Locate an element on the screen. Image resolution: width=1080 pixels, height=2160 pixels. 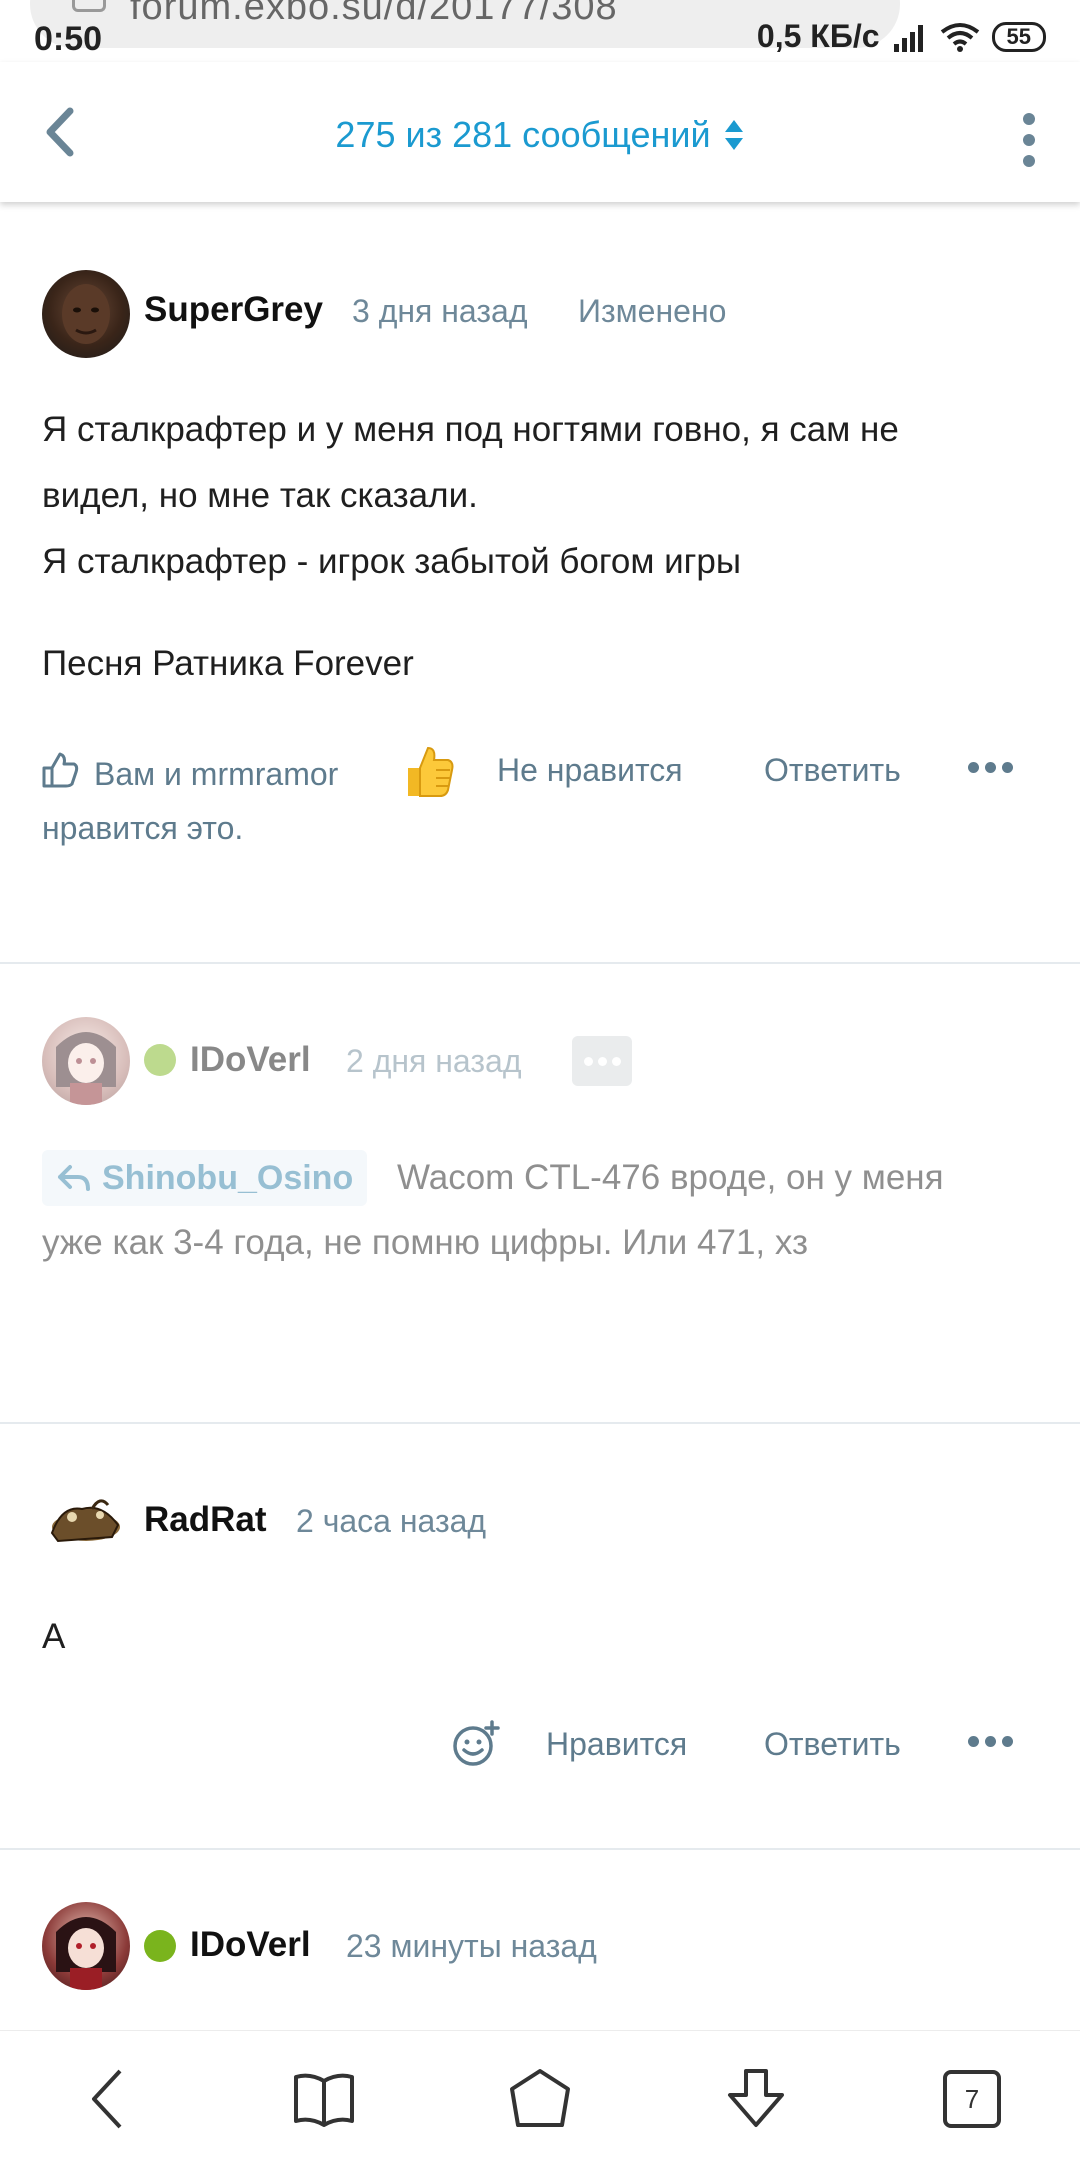
download-arrow-icon is located at coordinates (756, 2098).